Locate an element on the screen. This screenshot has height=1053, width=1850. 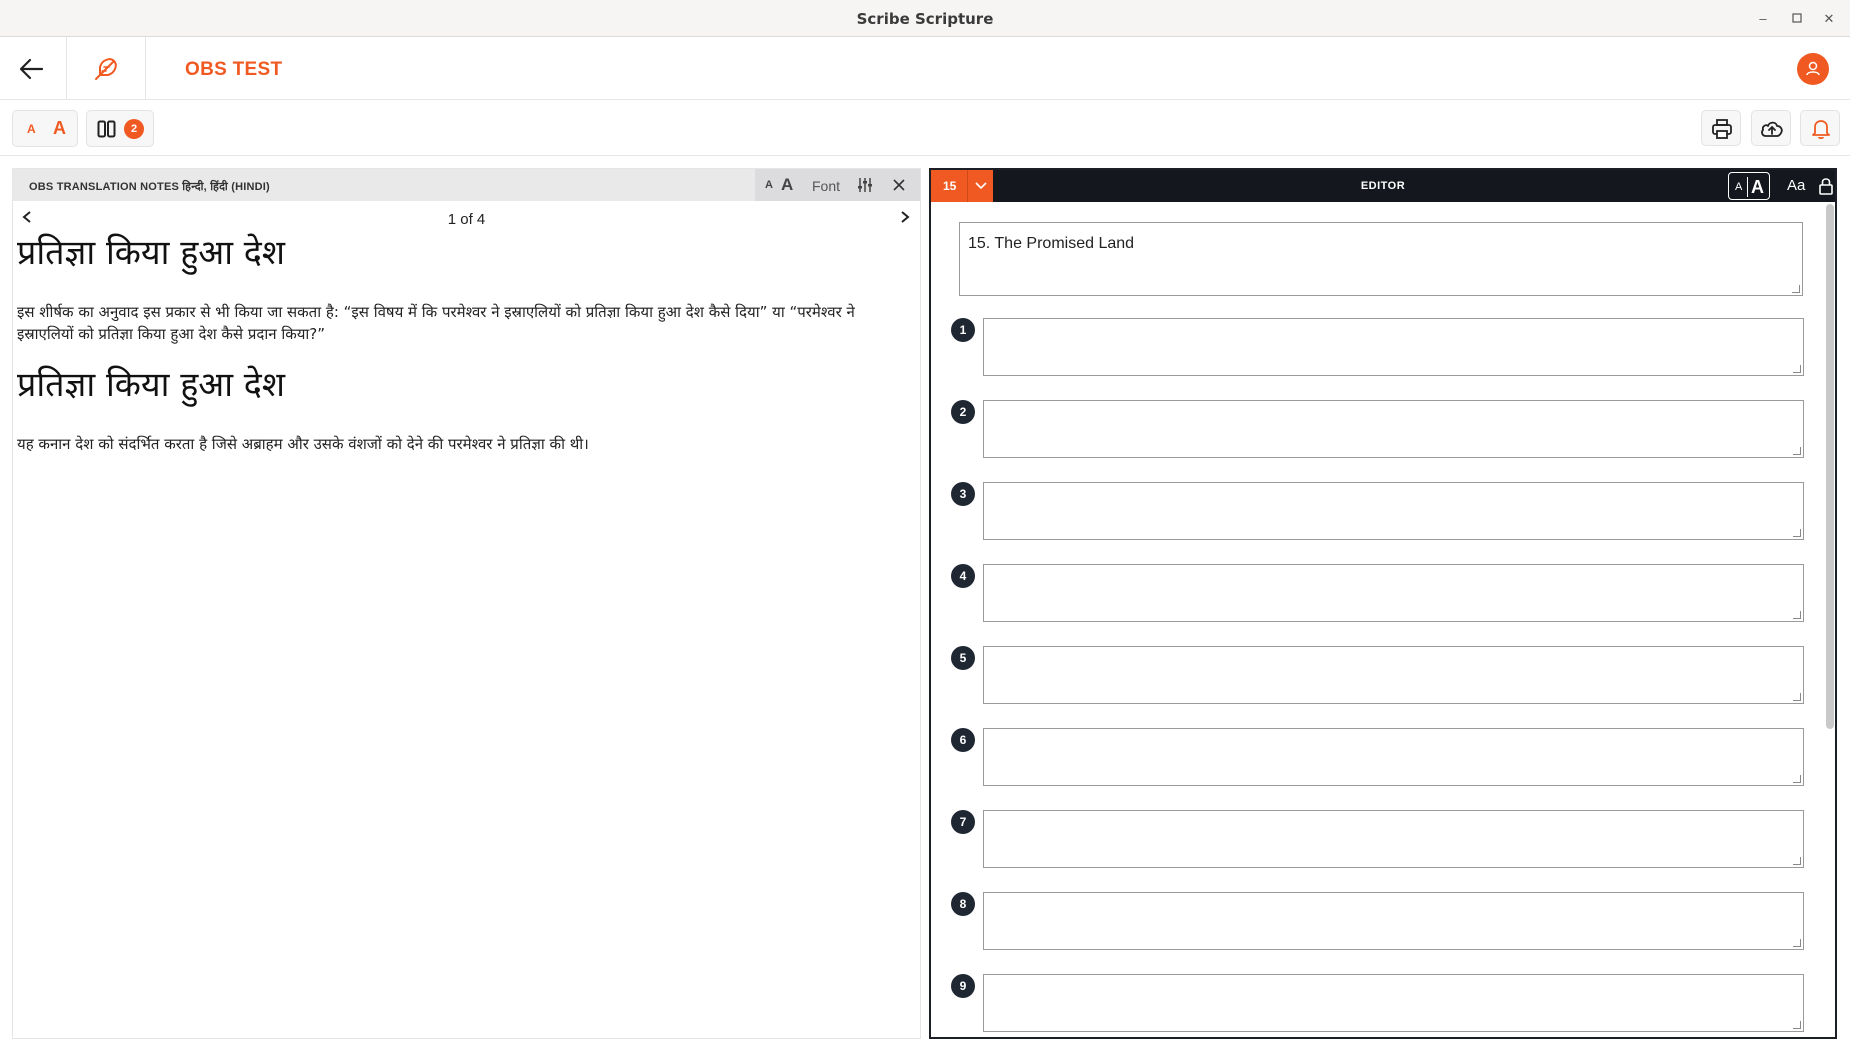
verse-number: 7 is located at coordinates (963, 822).